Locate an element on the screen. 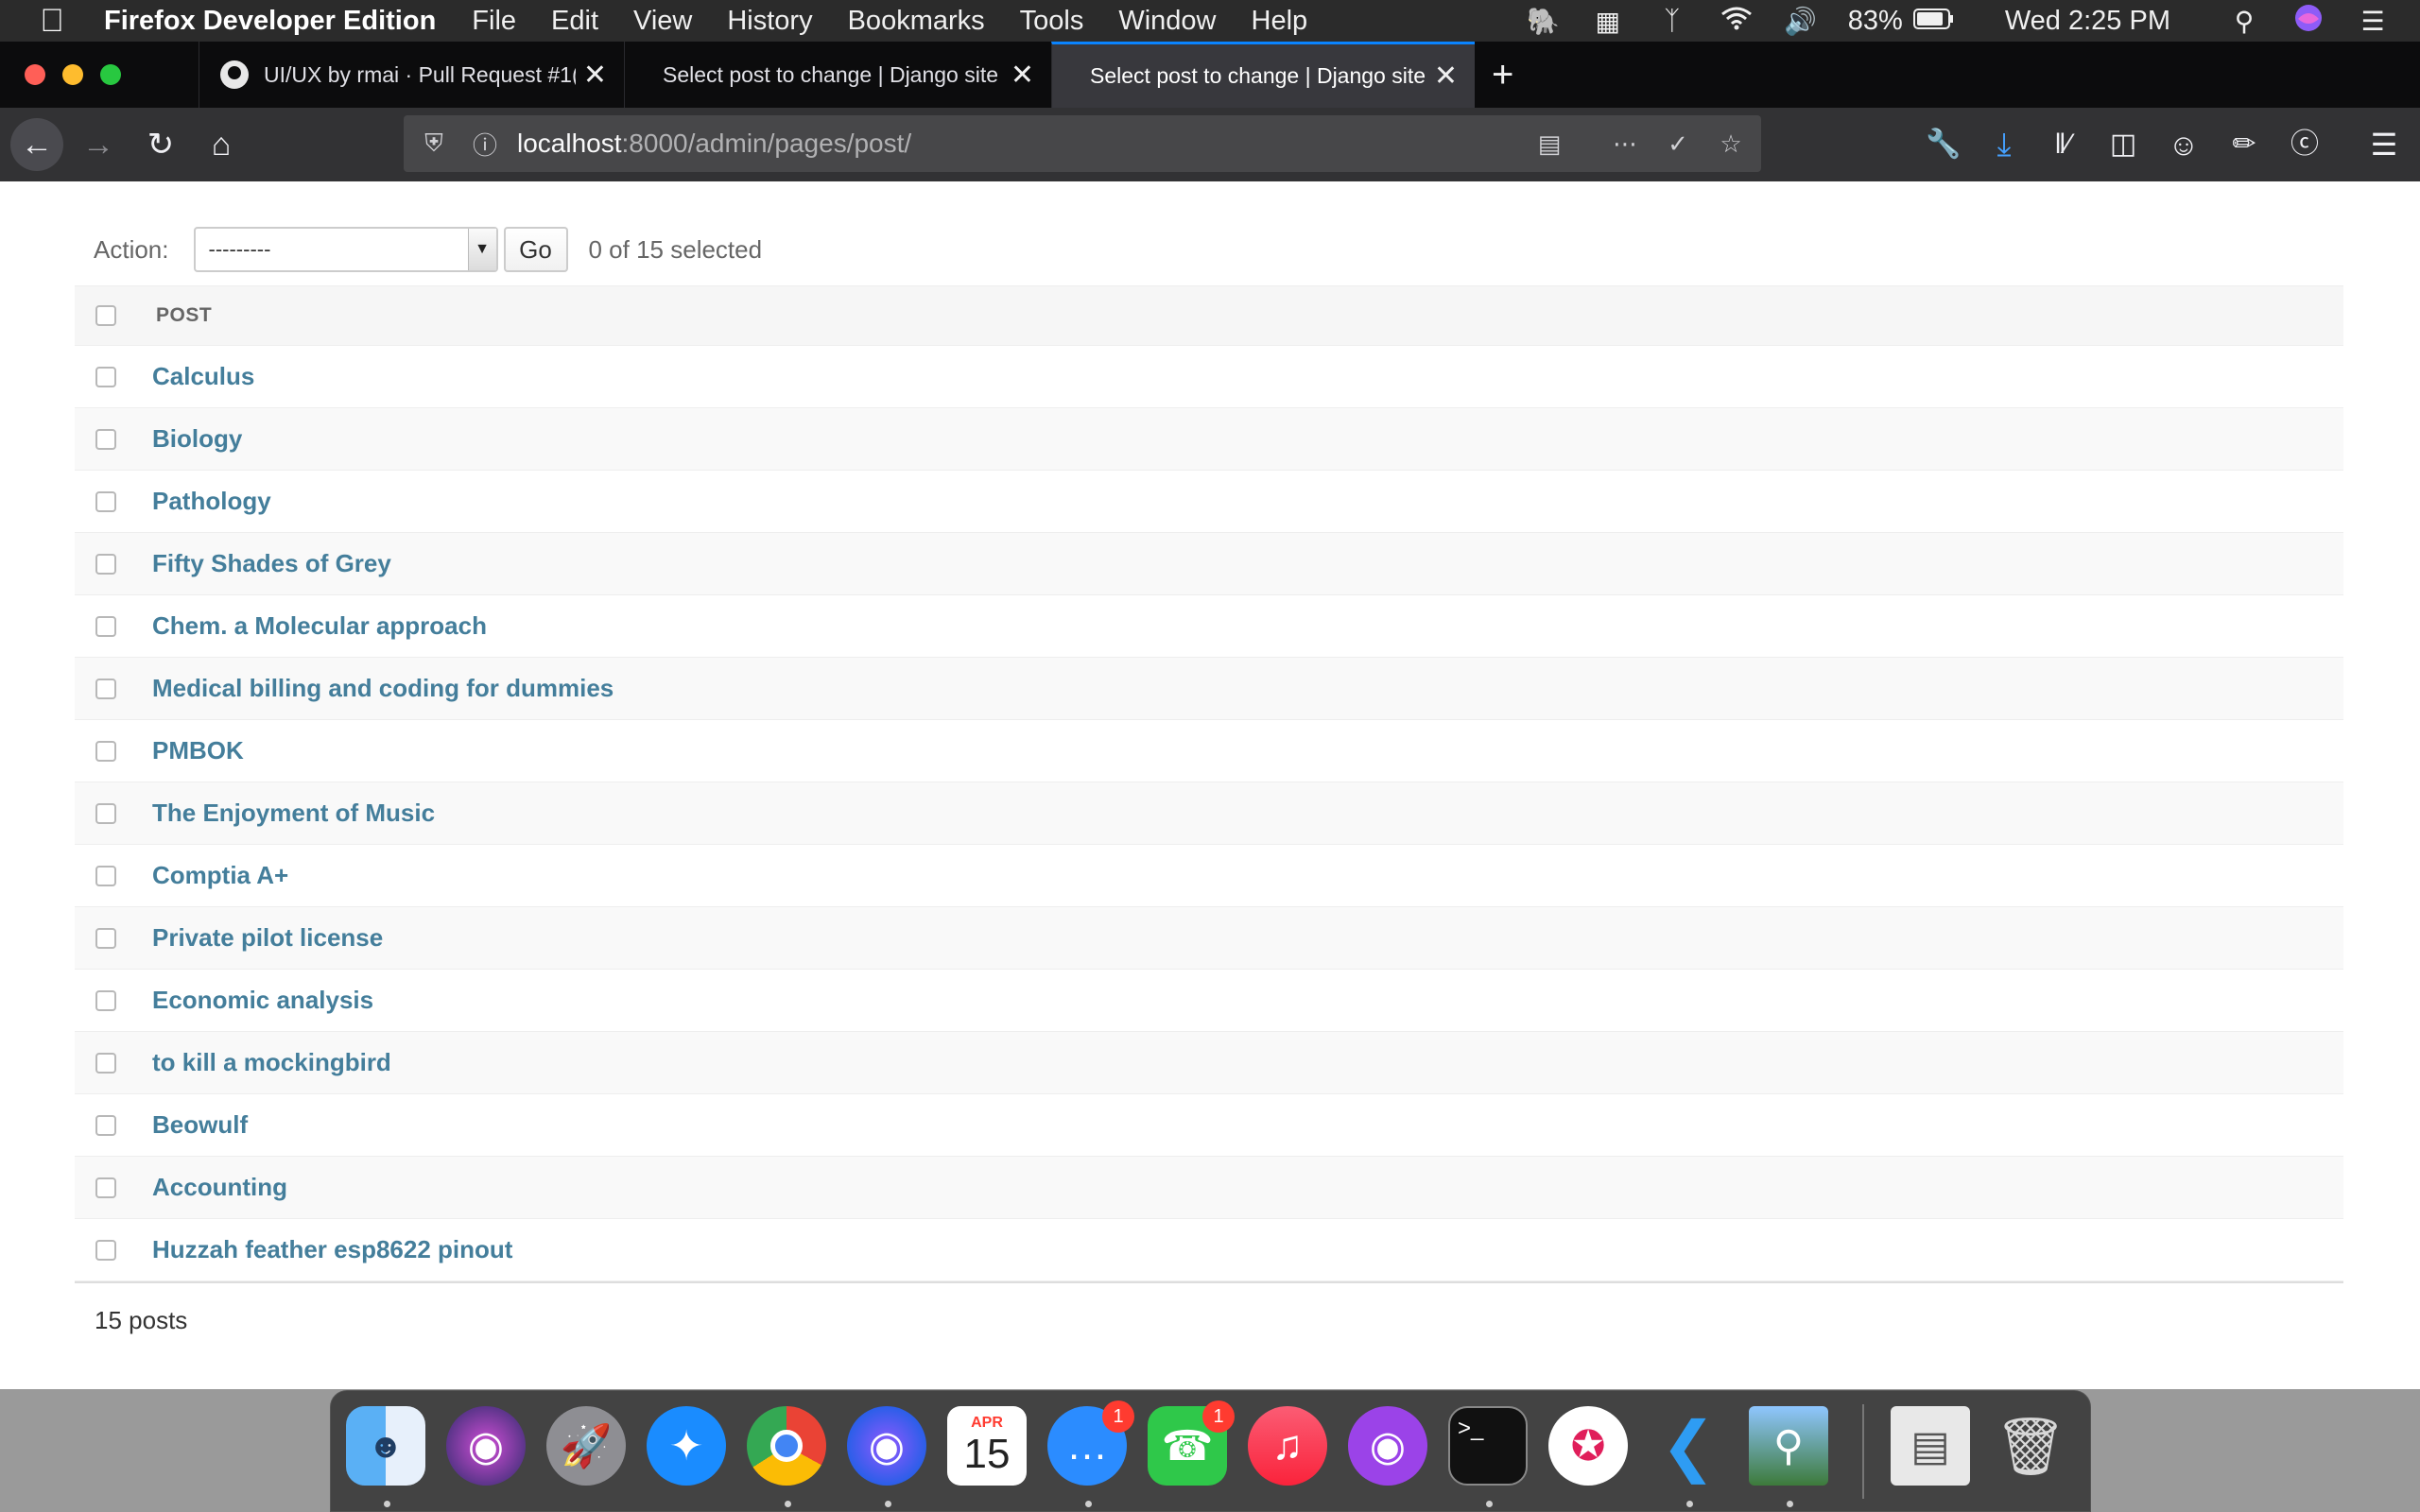 This screenshot has width=2420, height=1512. menu-window: Window is located at coordinates (1167, 21).